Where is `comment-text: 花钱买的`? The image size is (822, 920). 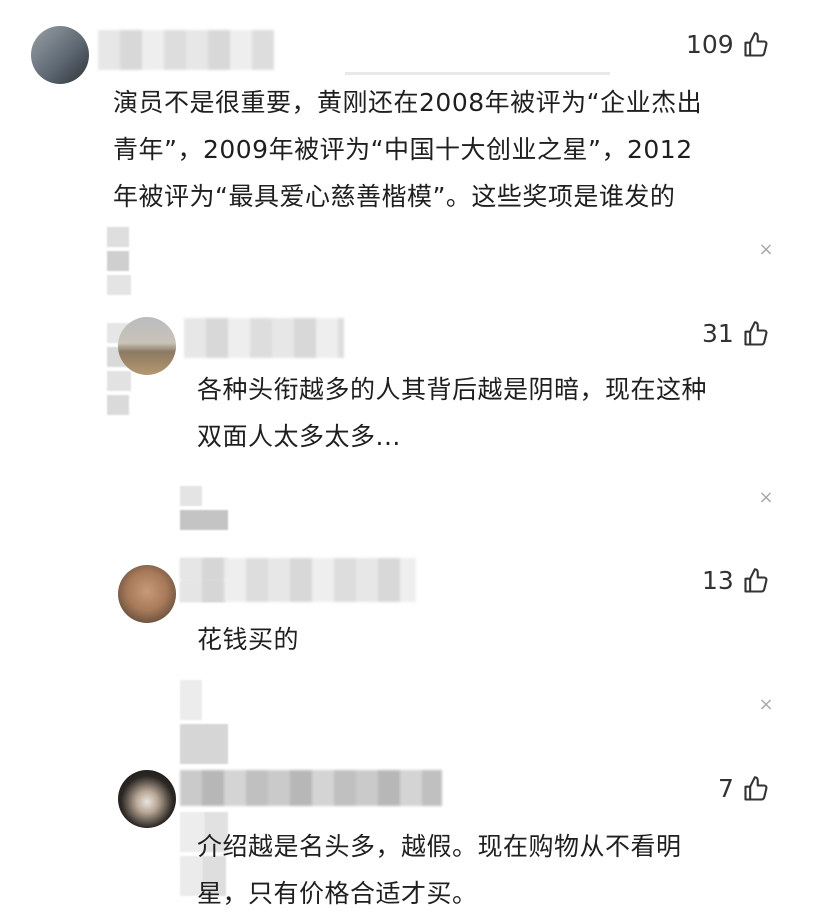
comment-text: 花钱买的 is located at coordinates (497, 639).